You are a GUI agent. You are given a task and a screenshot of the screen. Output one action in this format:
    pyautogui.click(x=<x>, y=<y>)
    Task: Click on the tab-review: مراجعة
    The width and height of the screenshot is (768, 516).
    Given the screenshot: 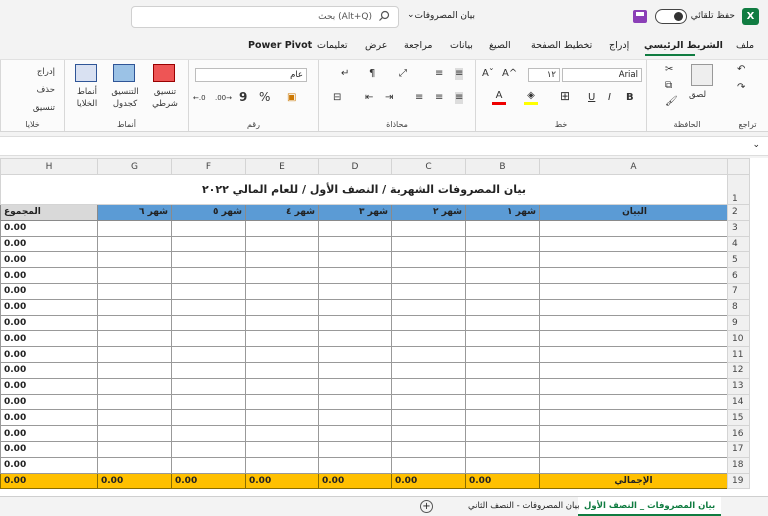 What is the action you would take?
    pyautogui.click(x=418, y=45)
    